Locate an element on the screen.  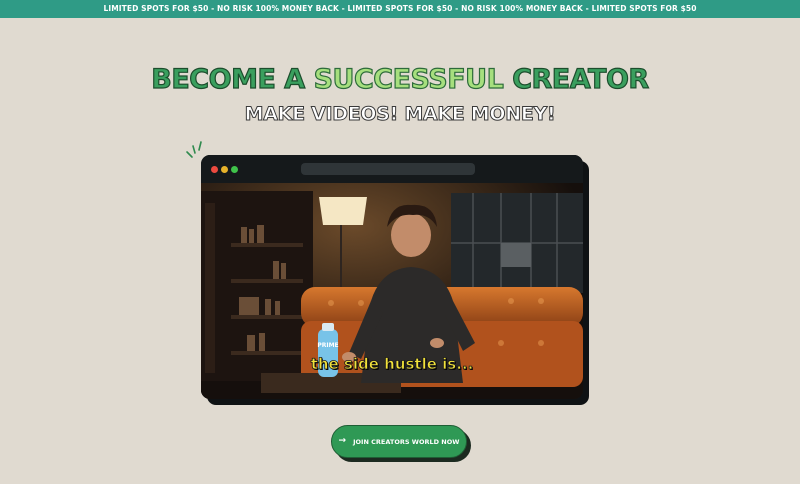
bottle-label: PRIME is located at coordinates (327, 345).